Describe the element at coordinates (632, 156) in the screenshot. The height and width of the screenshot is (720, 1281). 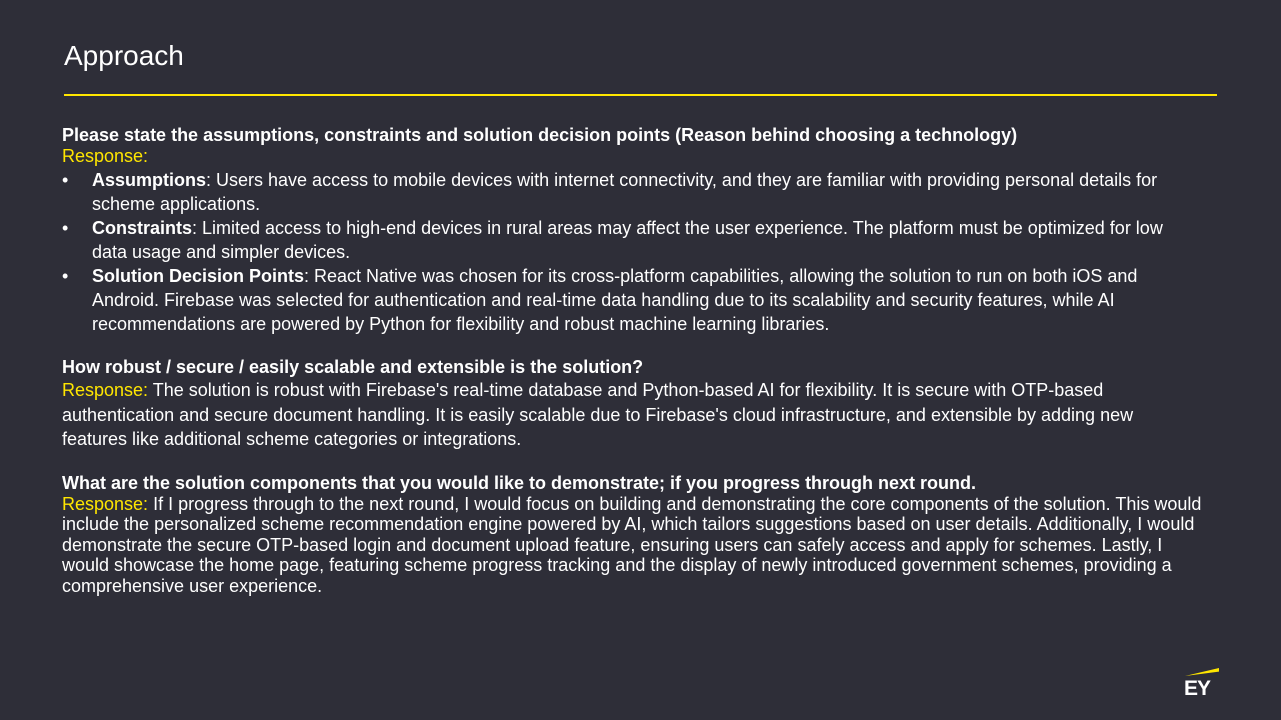
I see `response-line-assumptions: Response:` at that location.